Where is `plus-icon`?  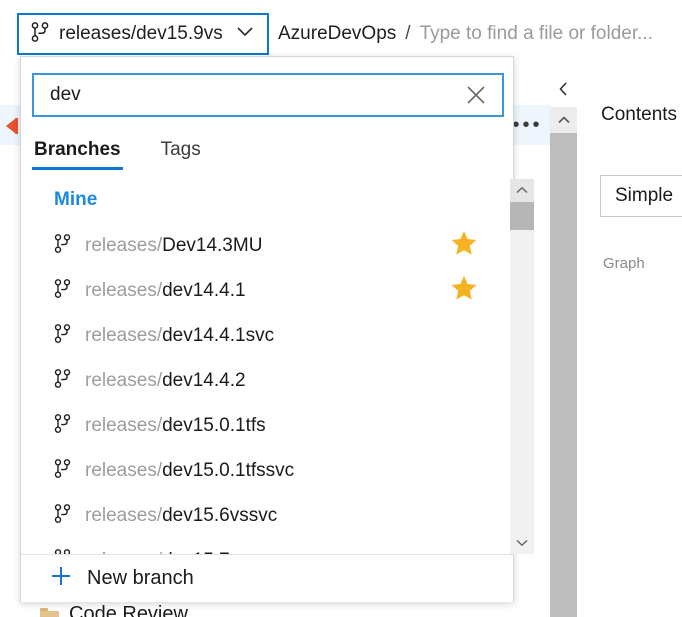
plus-icon is located at coordinates (61, 578).